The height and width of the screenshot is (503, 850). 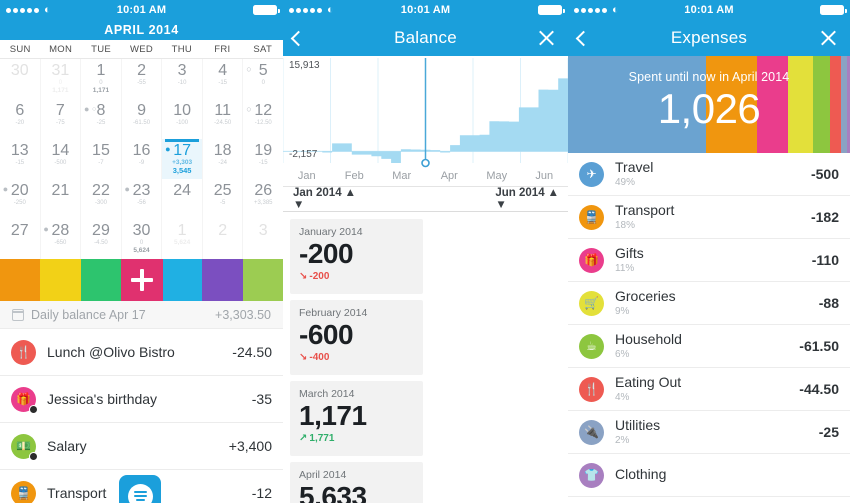 I want to click on expense-percentage: 2%, so click(x=622, y=440).